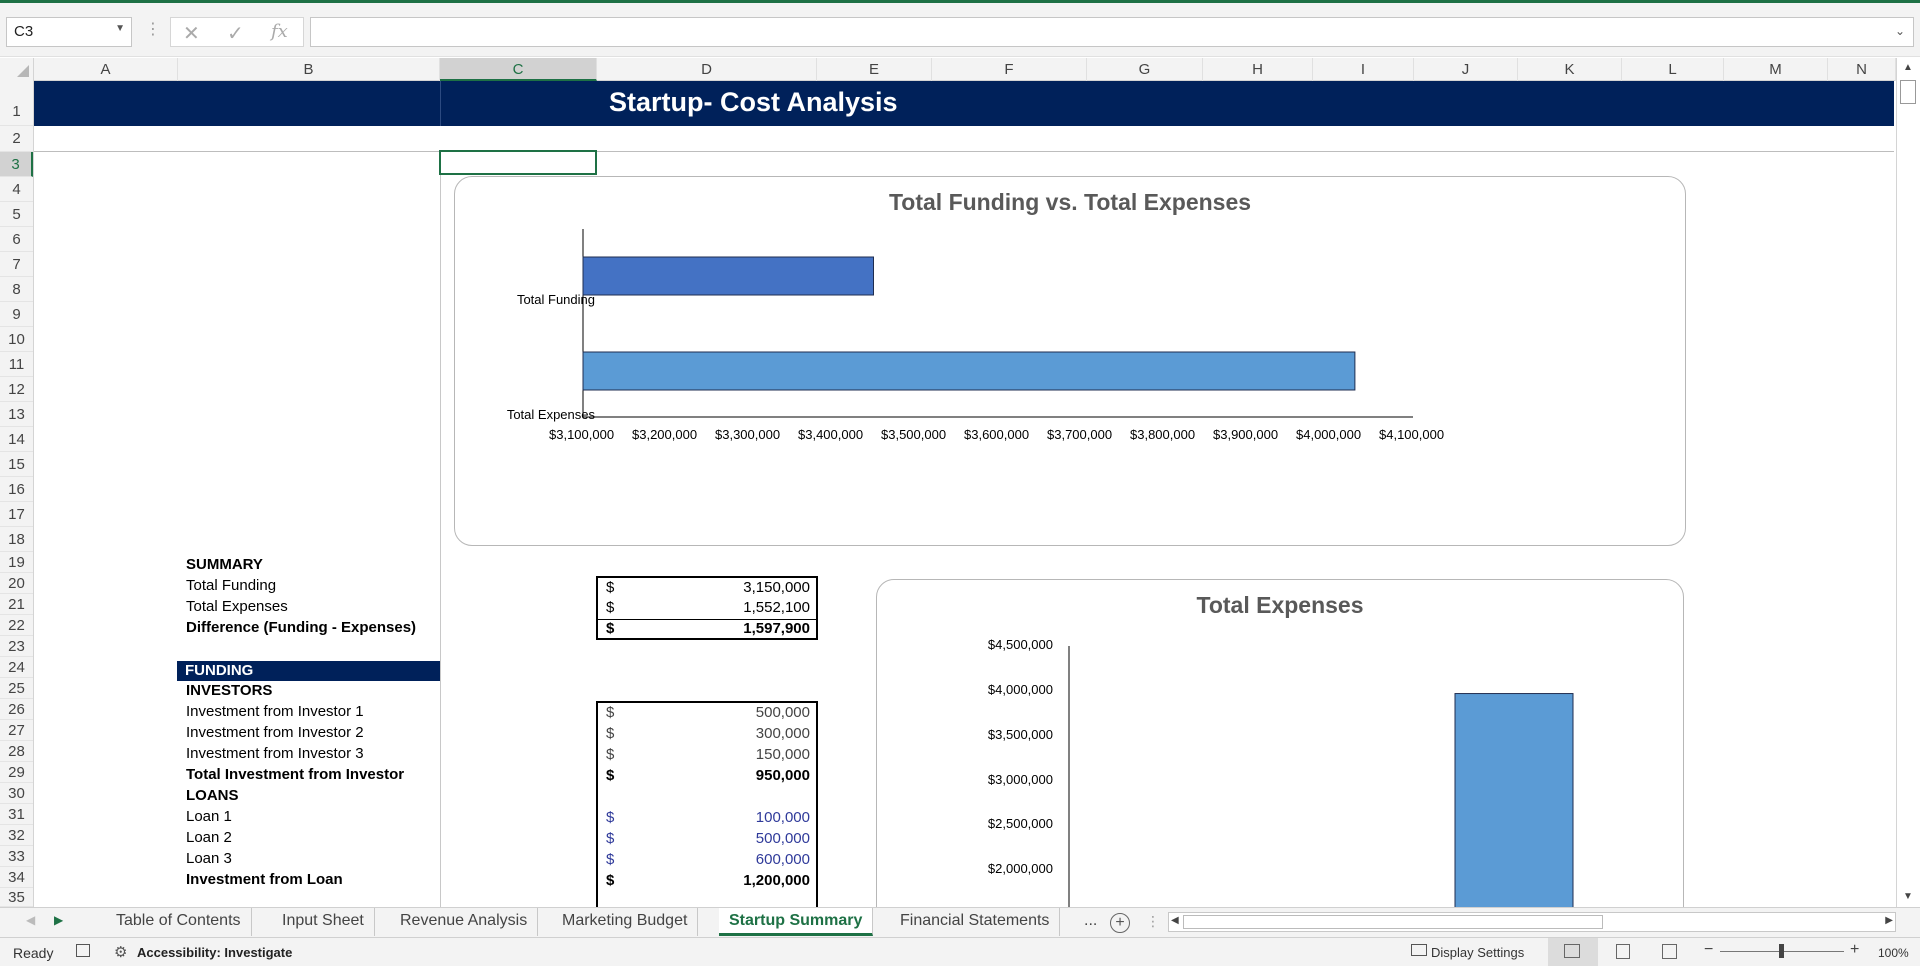 The height and width of the screenshot is (966, 1920). What do you see at coordinates (1889, 920) in the screenshot?
I see `scroll-right-icon: ▶` at bounding box center [1889, 920].